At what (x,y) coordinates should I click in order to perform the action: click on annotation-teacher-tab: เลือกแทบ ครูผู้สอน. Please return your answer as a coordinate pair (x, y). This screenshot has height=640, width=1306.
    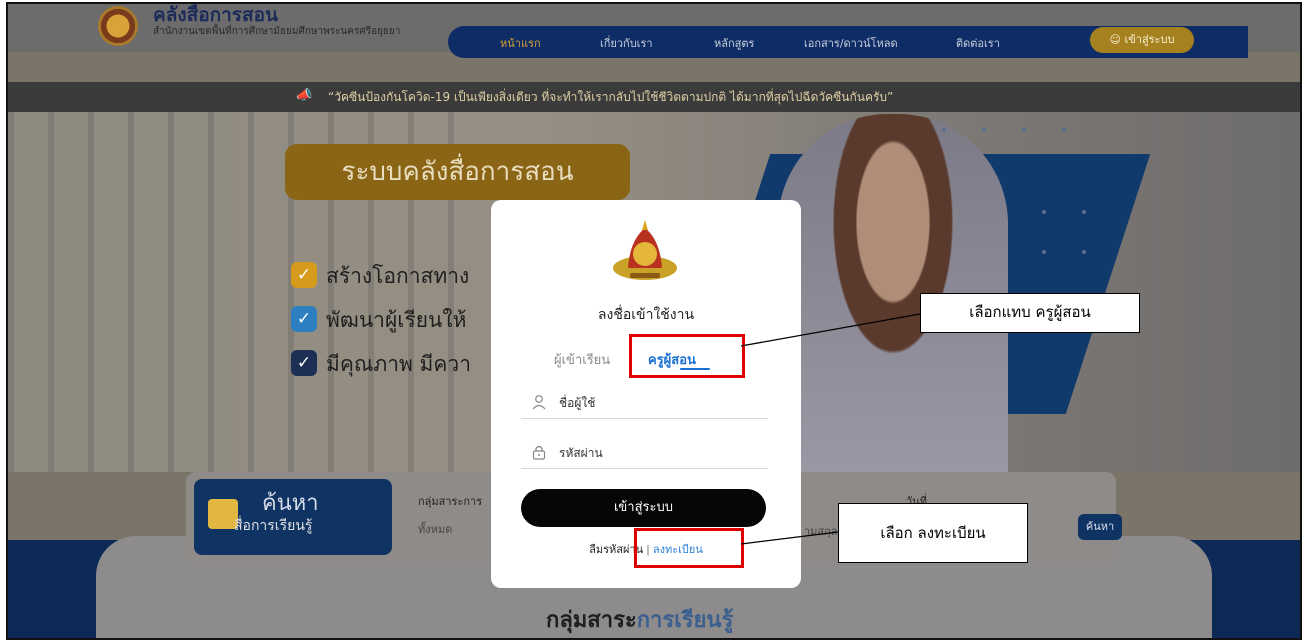
    Looking at the image, I should click on (1030, 313).